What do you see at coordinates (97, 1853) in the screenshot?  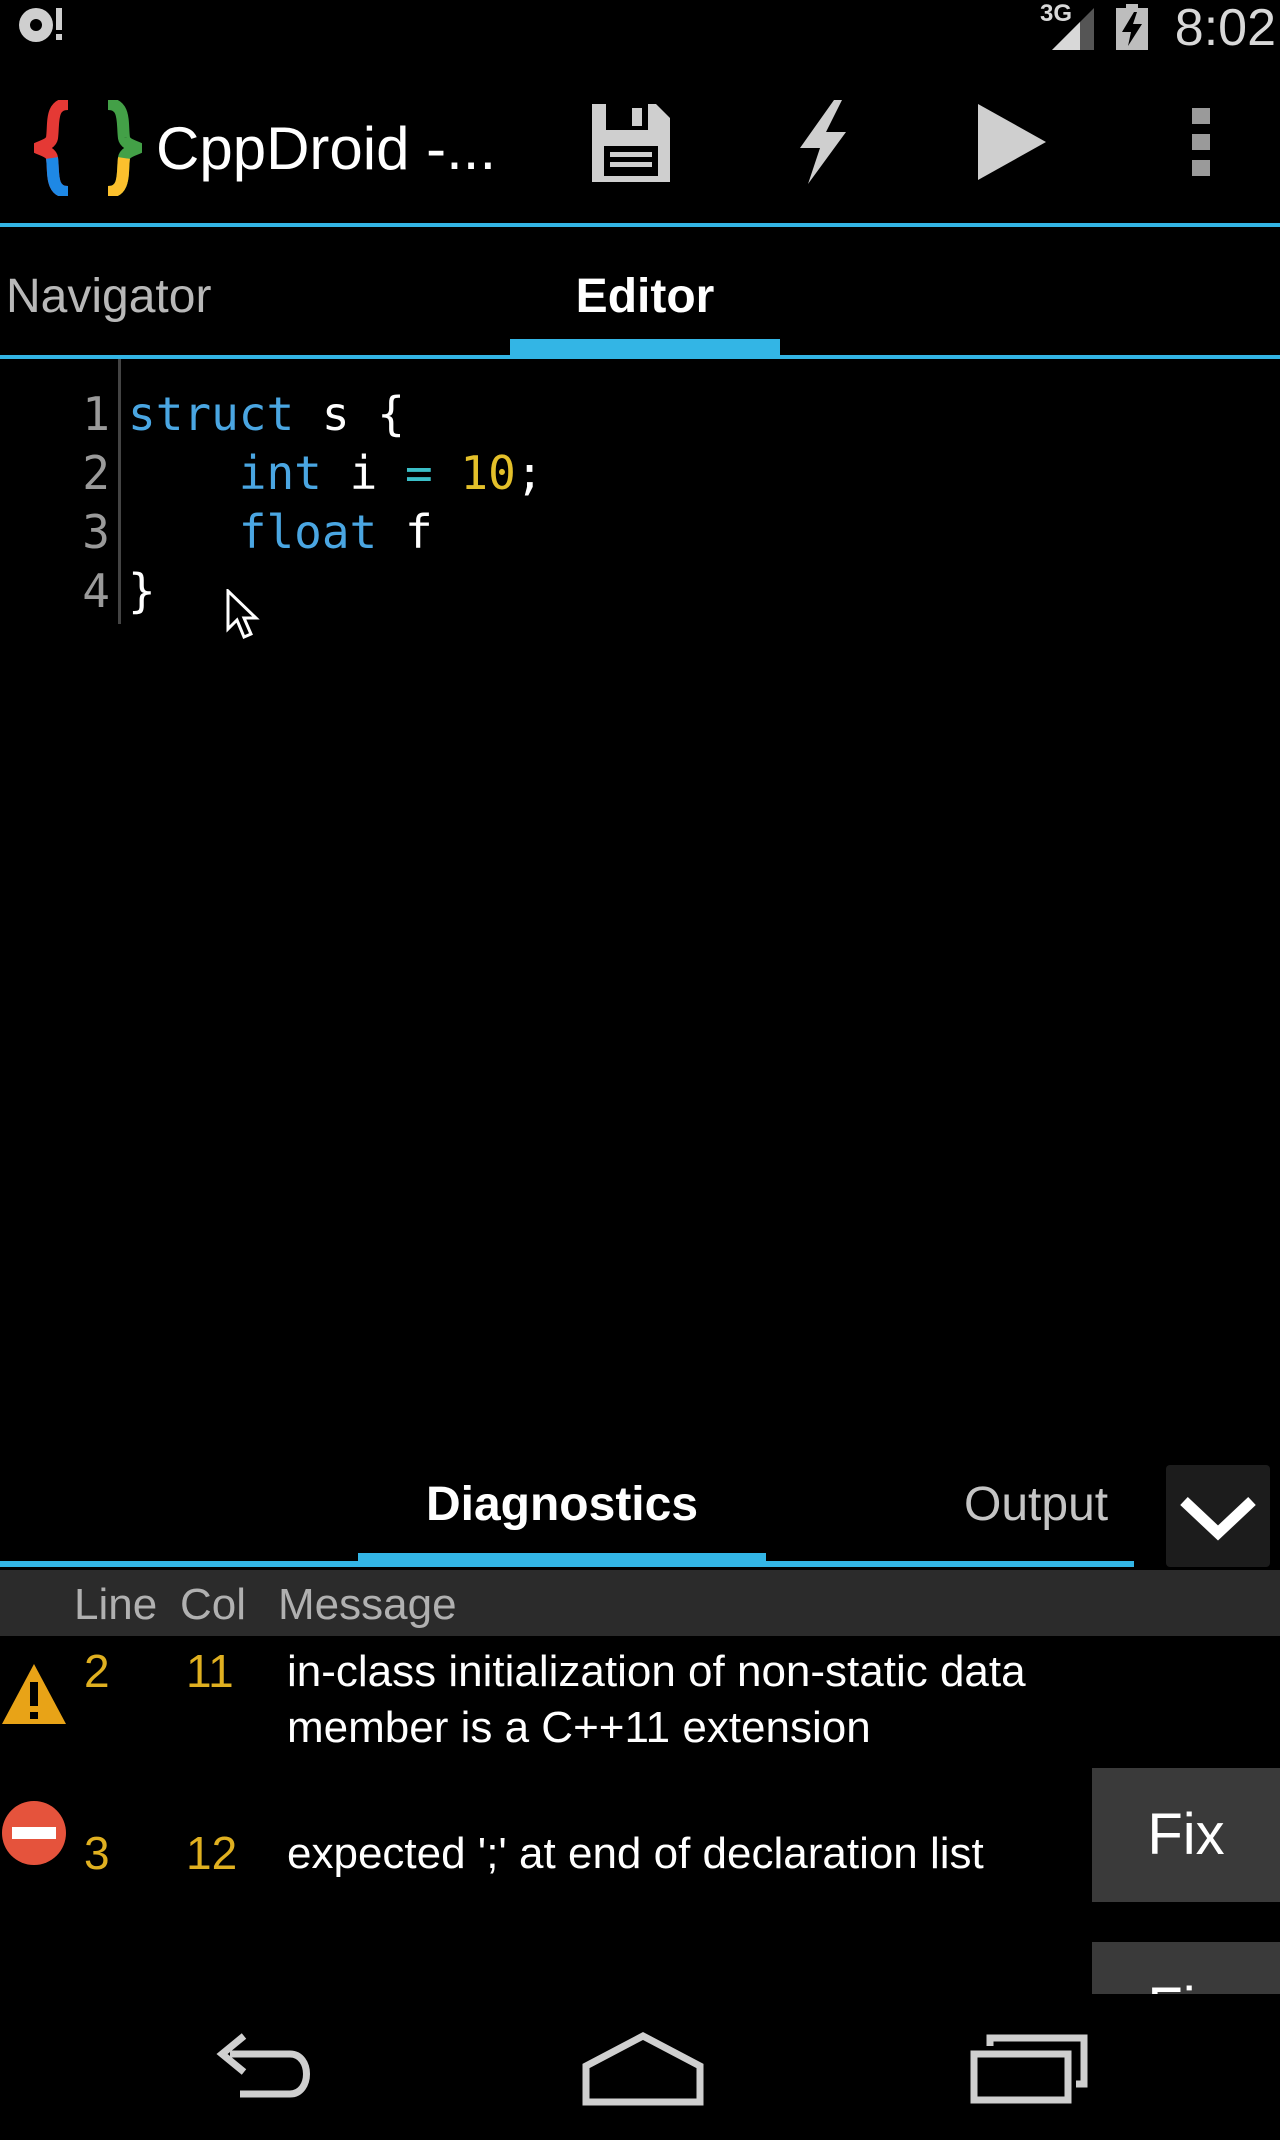 I see `diag-line: 3` at bounding box center [97, 1853].